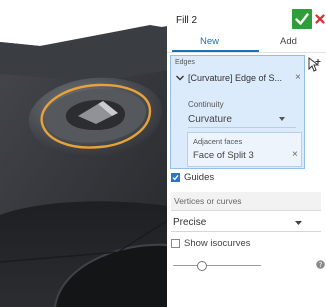 This screenshot has width=326, height=307. Describe the element at coordinates (298, 77) in the screenshot. I see `remove-edge-icon: ×` at that location.